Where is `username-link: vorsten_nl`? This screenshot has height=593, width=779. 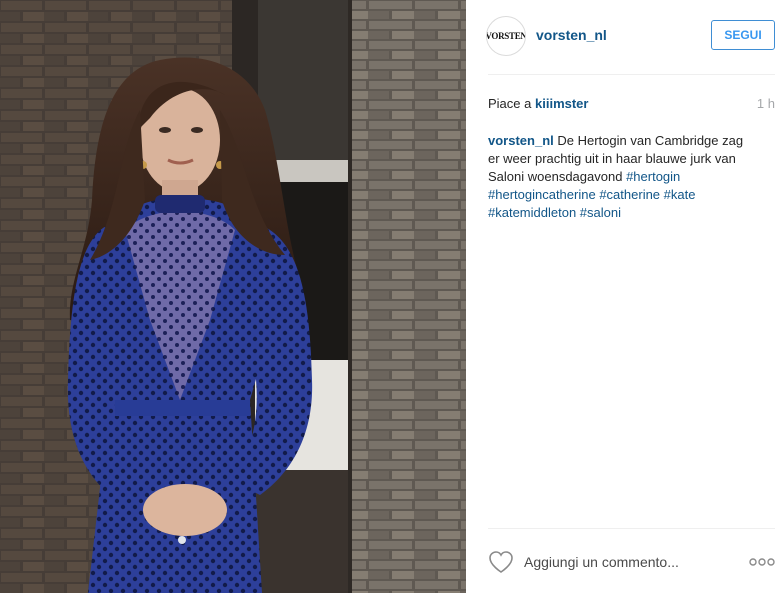 username-link: vorsten_nl is located at coordinates (571, 35).